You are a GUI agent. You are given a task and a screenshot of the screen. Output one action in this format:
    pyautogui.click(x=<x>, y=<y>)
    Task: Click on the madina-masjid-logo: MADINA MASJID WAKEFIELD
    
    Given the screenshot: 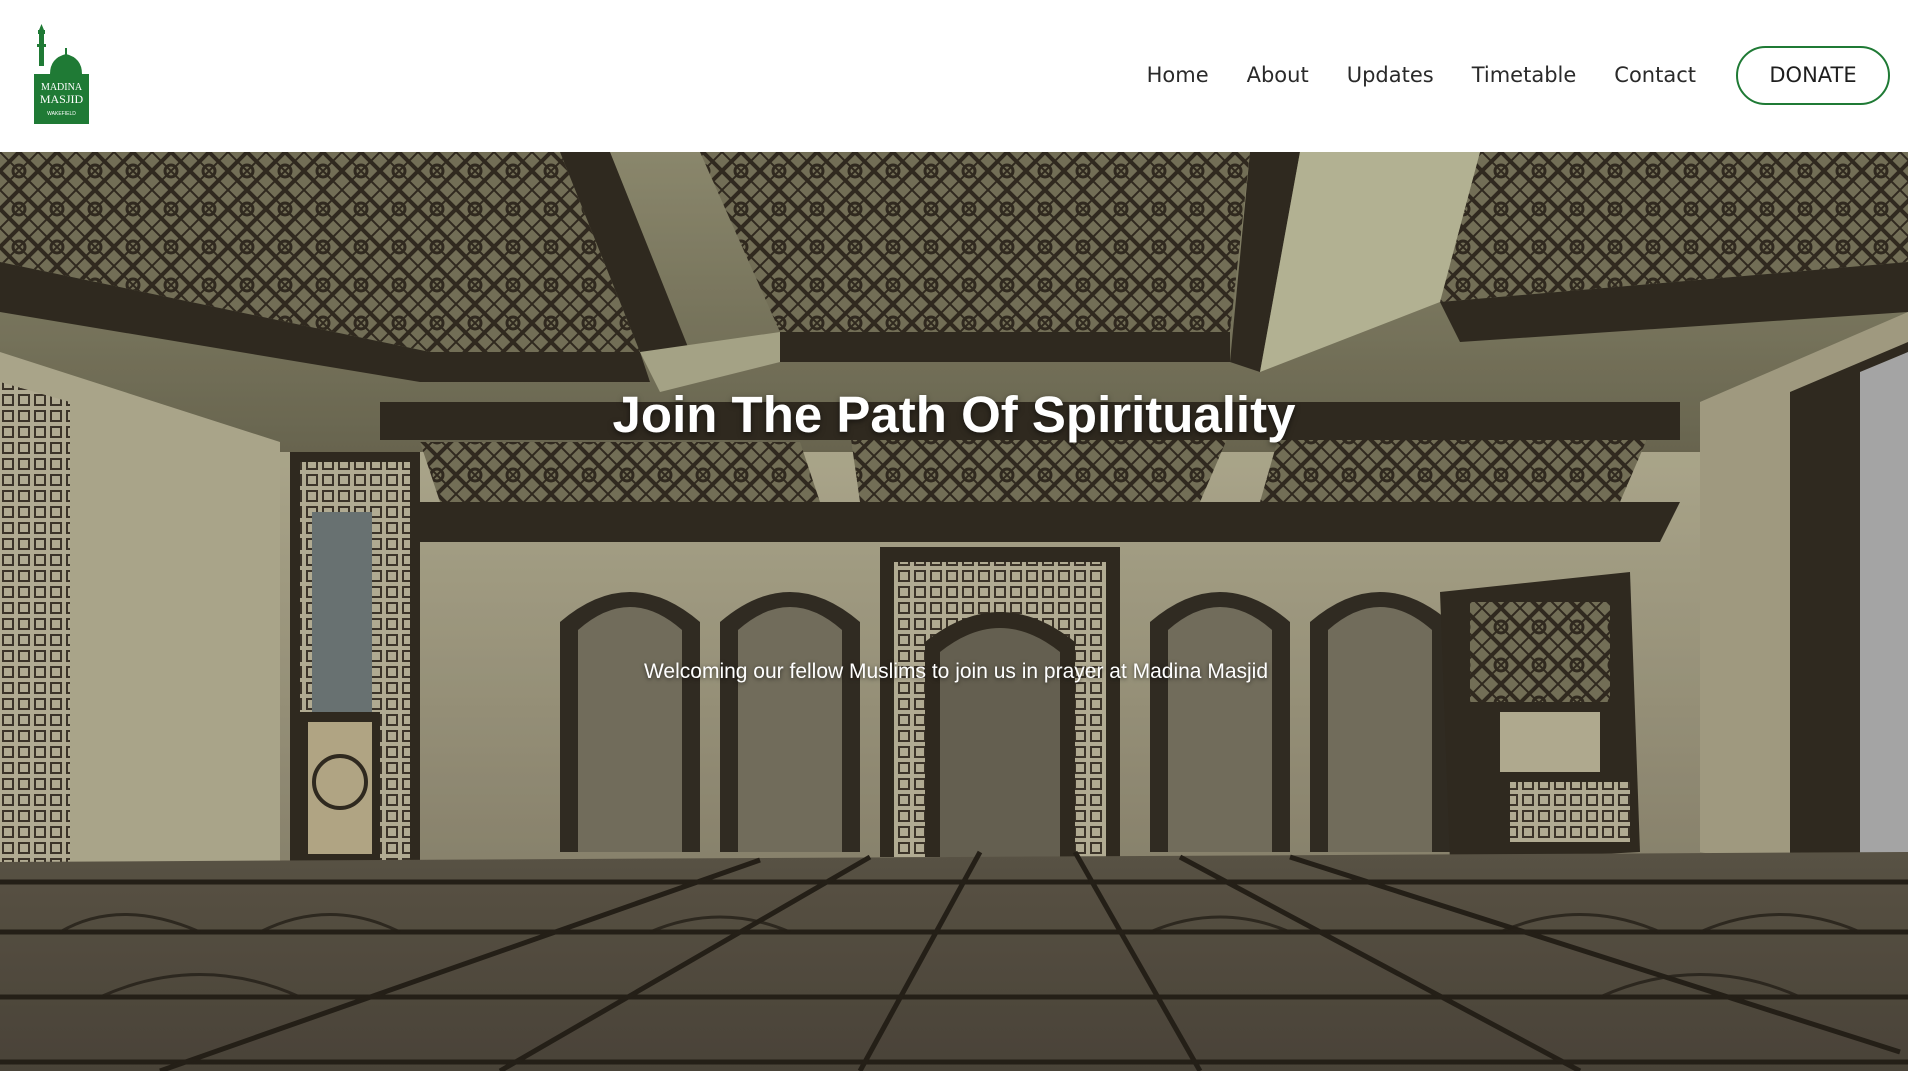 What is the action you would take?
    pyautogui.click(x=62, y=74)
    